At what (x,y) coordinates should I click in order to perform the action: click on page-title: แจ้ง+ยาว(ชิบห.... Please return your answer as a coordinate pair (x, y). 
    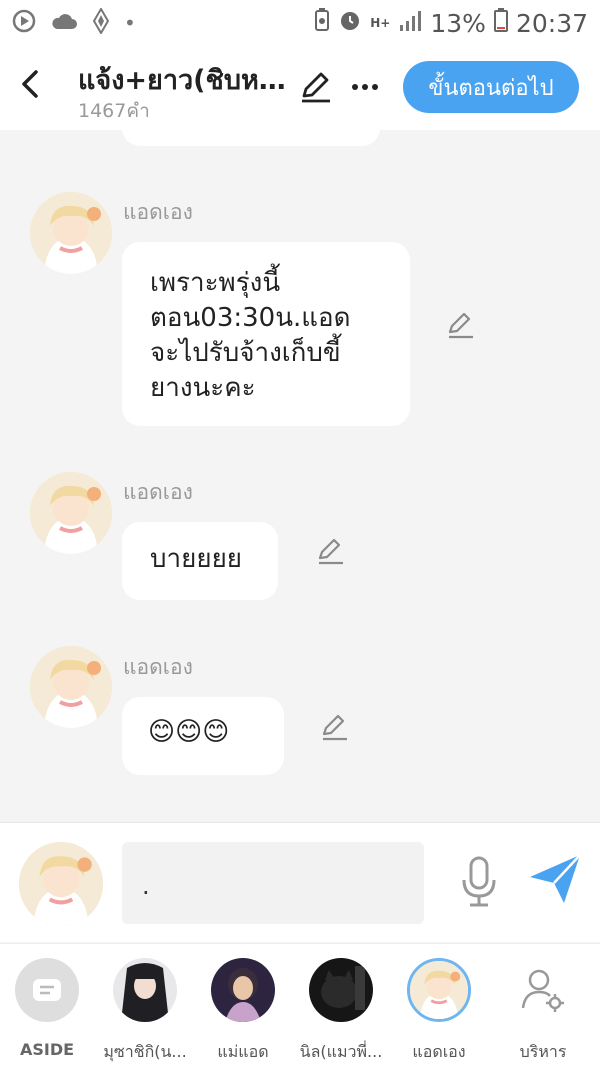
    Looking at the image, I should click on (183, 80).